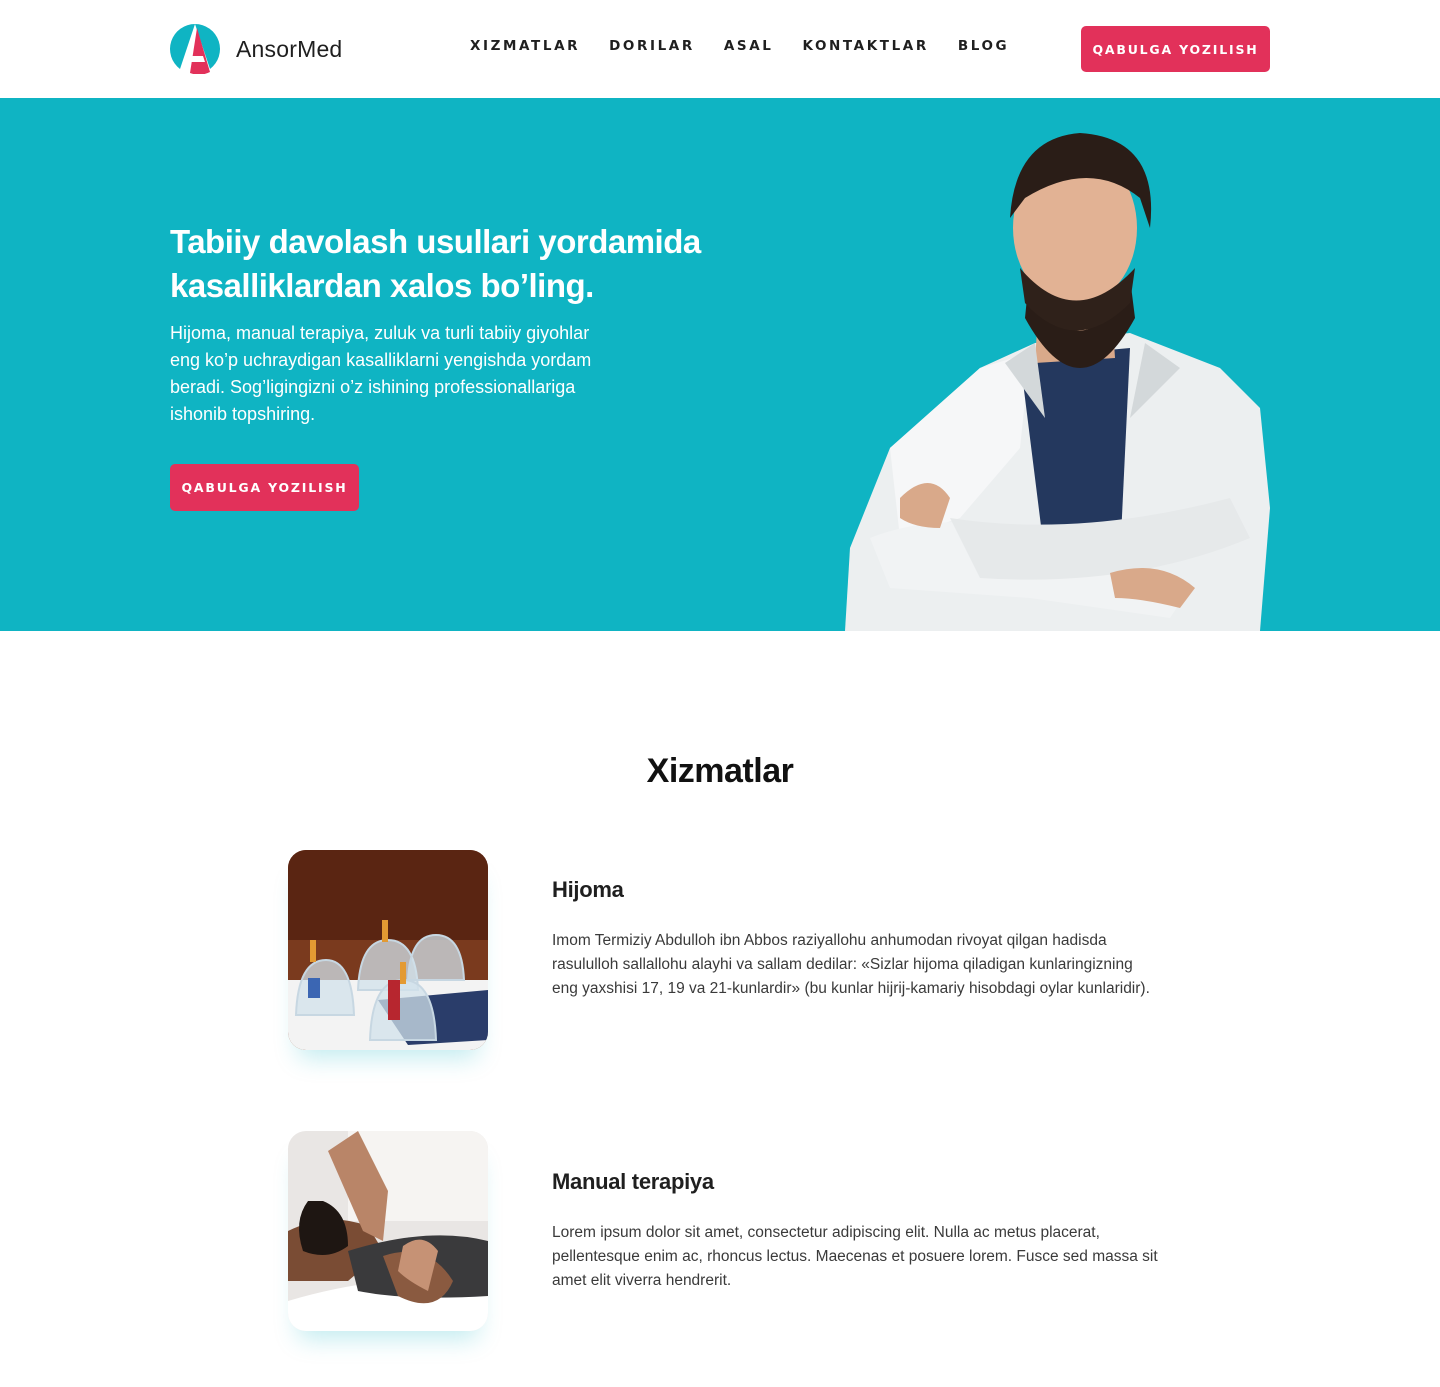 This screenshot has width=1440, height=1387. Describe the element at coordinates (588, 889) in the screenshot. I see `service-title-hijoma: Hijoma` at that location.